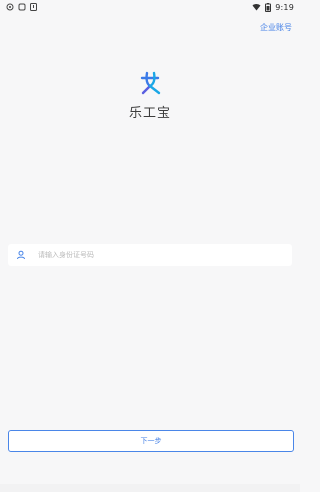  Describe the element at coordinates (273, 7) in the screenshot. I see `status-right-icons: 9:19` at that location.